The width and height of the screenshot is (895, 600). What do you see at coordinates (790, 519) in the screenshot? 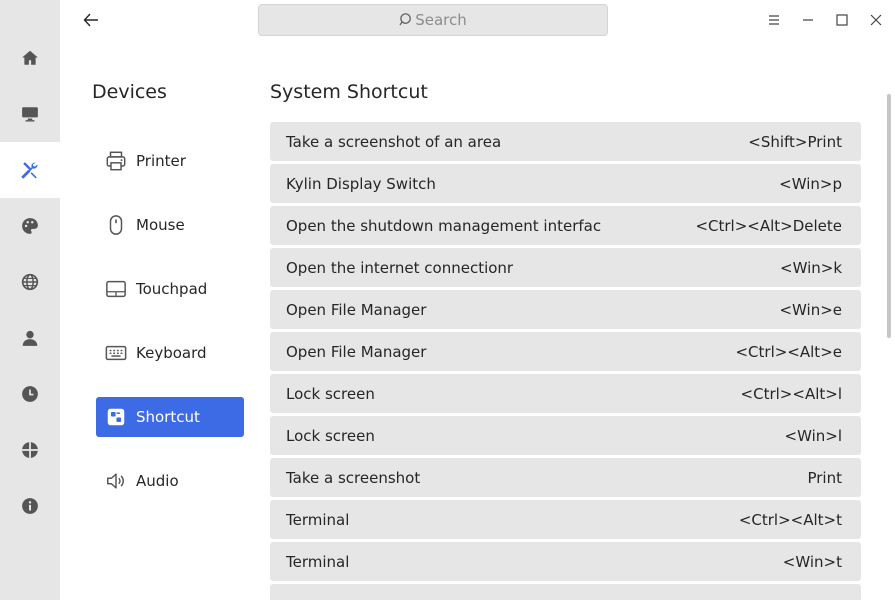
I see `shortcut-keys: <Ctrl><Alt>t` at bounding box center [790, 519].